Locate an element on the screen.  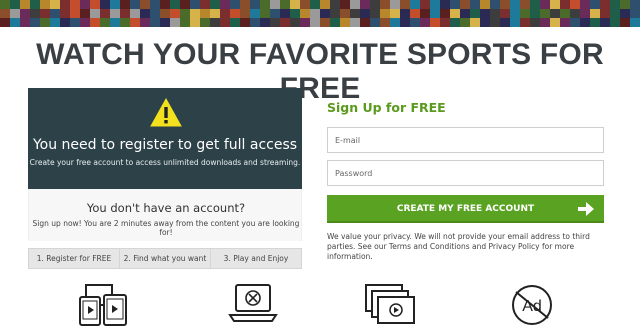
create-account-button: CREATE MY FREE ACCOUNT is located at coordinates (465, 209).